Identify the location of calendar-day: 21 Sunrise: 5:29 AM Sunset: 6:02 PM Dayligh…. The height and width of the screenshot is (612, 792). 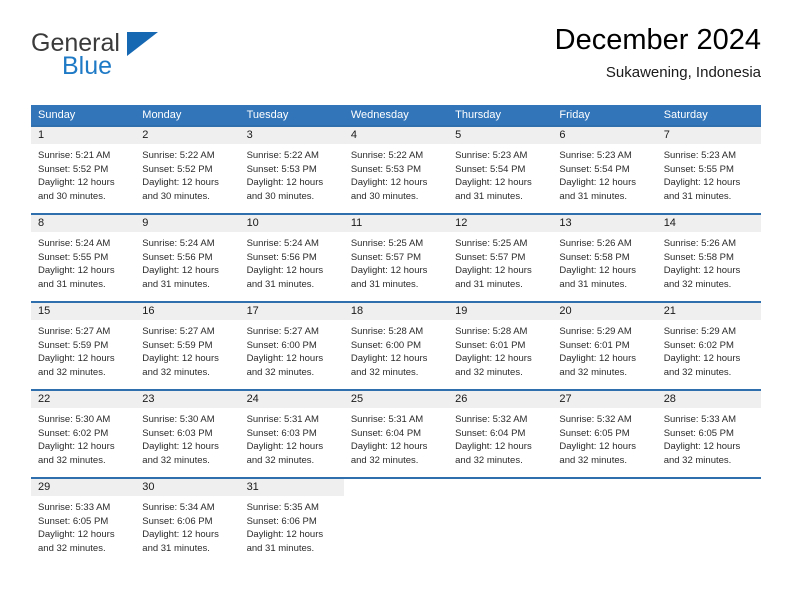
(708, 345).